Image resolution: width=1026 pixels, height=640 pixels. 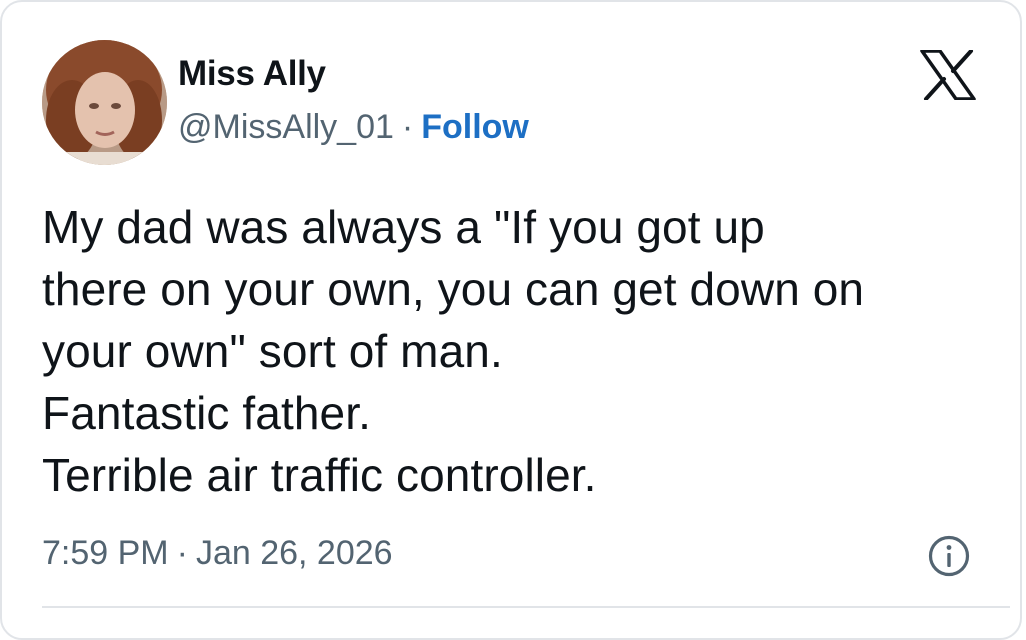 What do you see at coordinates (948, 75) in the screenshot?
I see `x-logo-icon` at bounding box center [948, 75].